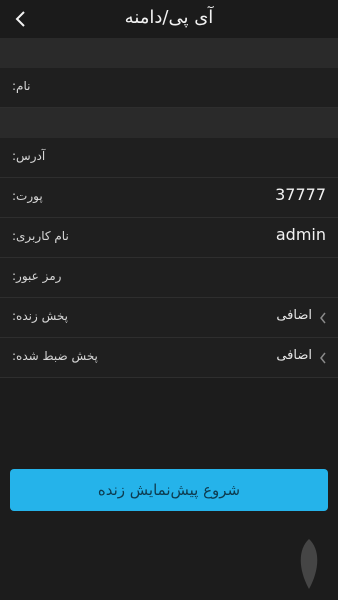 This screenshot has height=600, width=338. I want to click on name-row: نام:, so click(169, 88).